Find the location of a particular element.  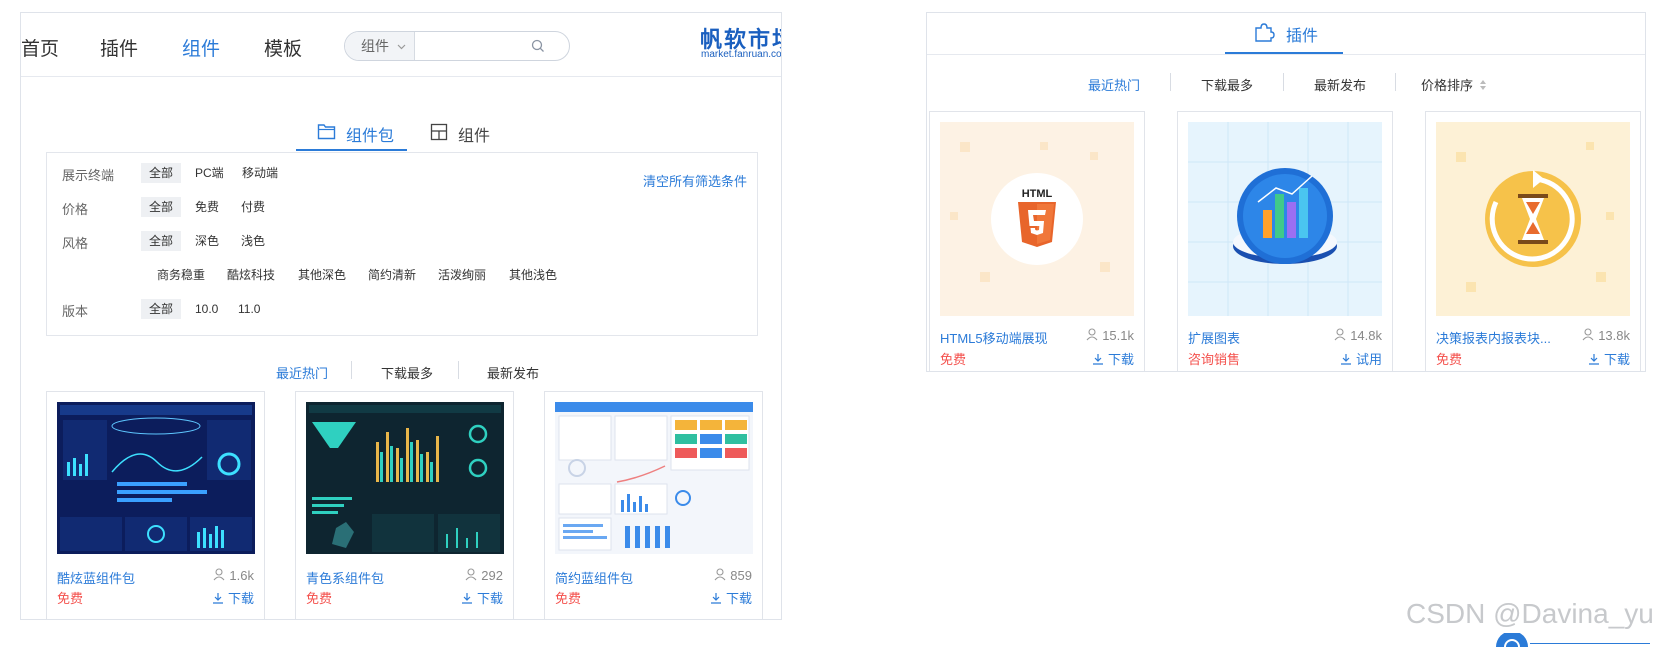

component-tabs: 组件包 组件 is located at coordinates (401, 132).